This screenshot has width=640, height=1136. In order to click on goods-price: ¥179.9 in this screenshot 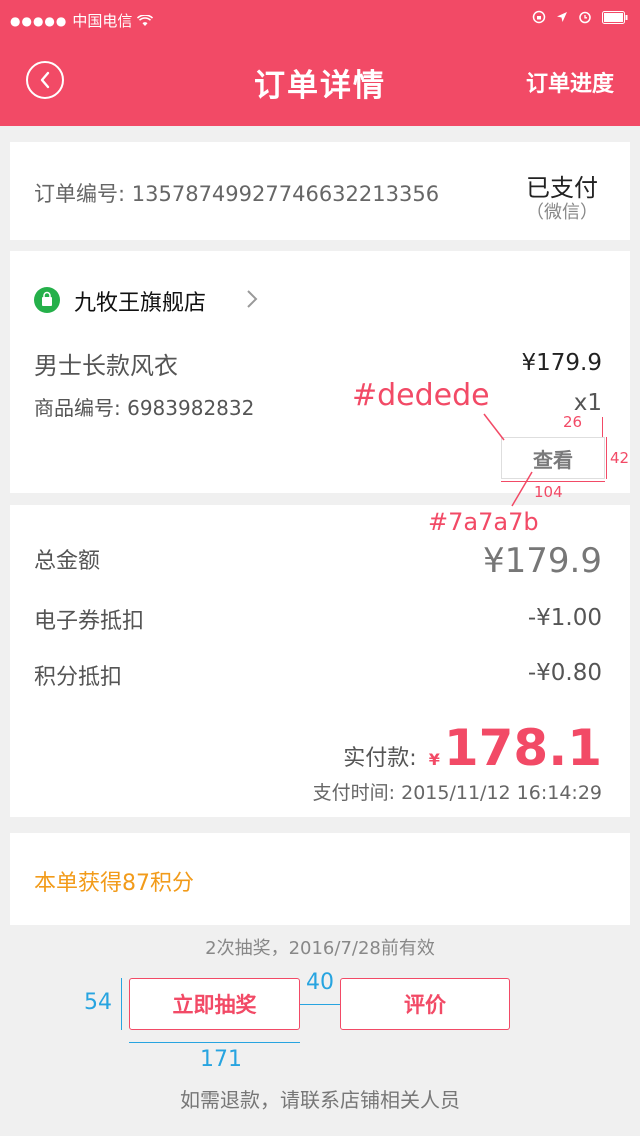, I will do `click(561, 363)`.